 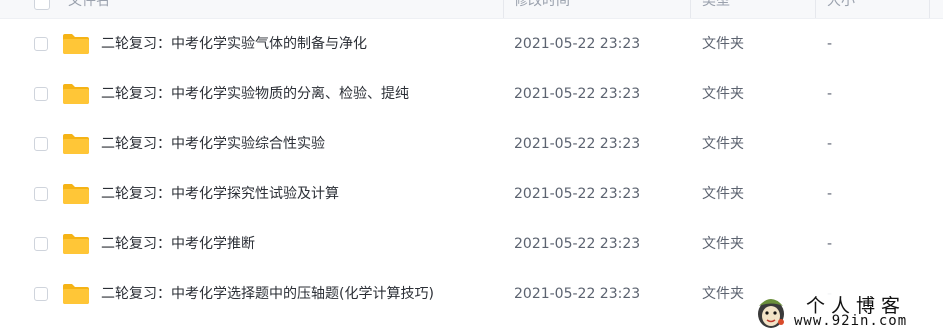 I want to click on watermark-url: www.92in.com, so click(x=851, y=321).